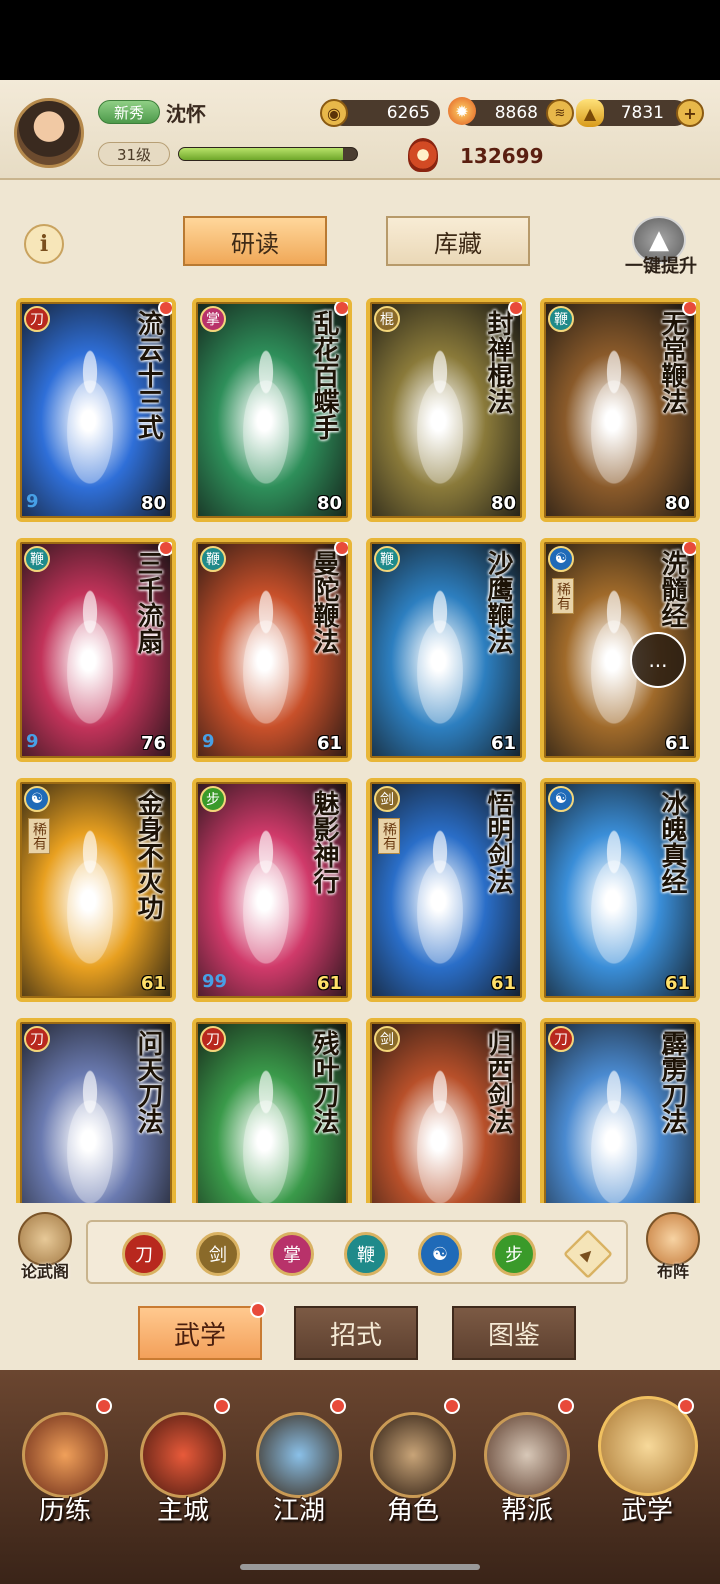 The height and width of the screenshot is (1584, 720). I want to click on coin-value: 6265, so click(408, 113).